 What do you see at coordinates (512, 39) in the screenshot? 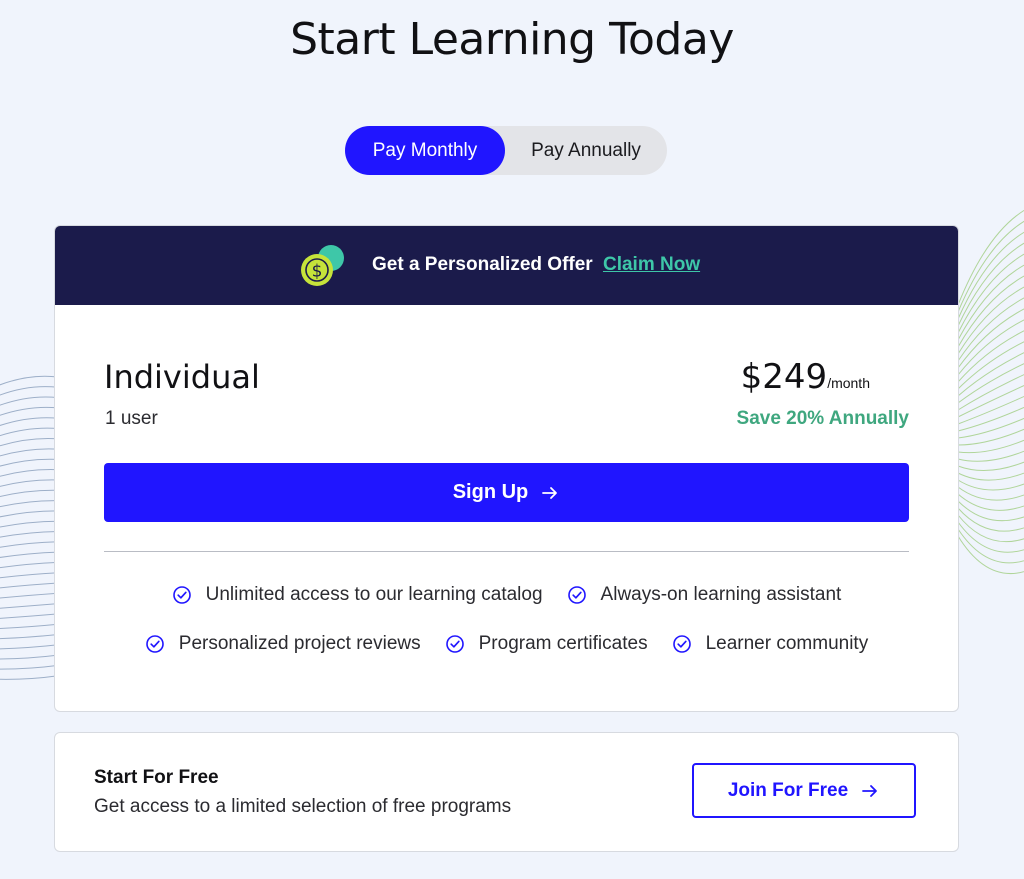
I see `page-title: Start Learning Today` at bounding box center [512, 39].